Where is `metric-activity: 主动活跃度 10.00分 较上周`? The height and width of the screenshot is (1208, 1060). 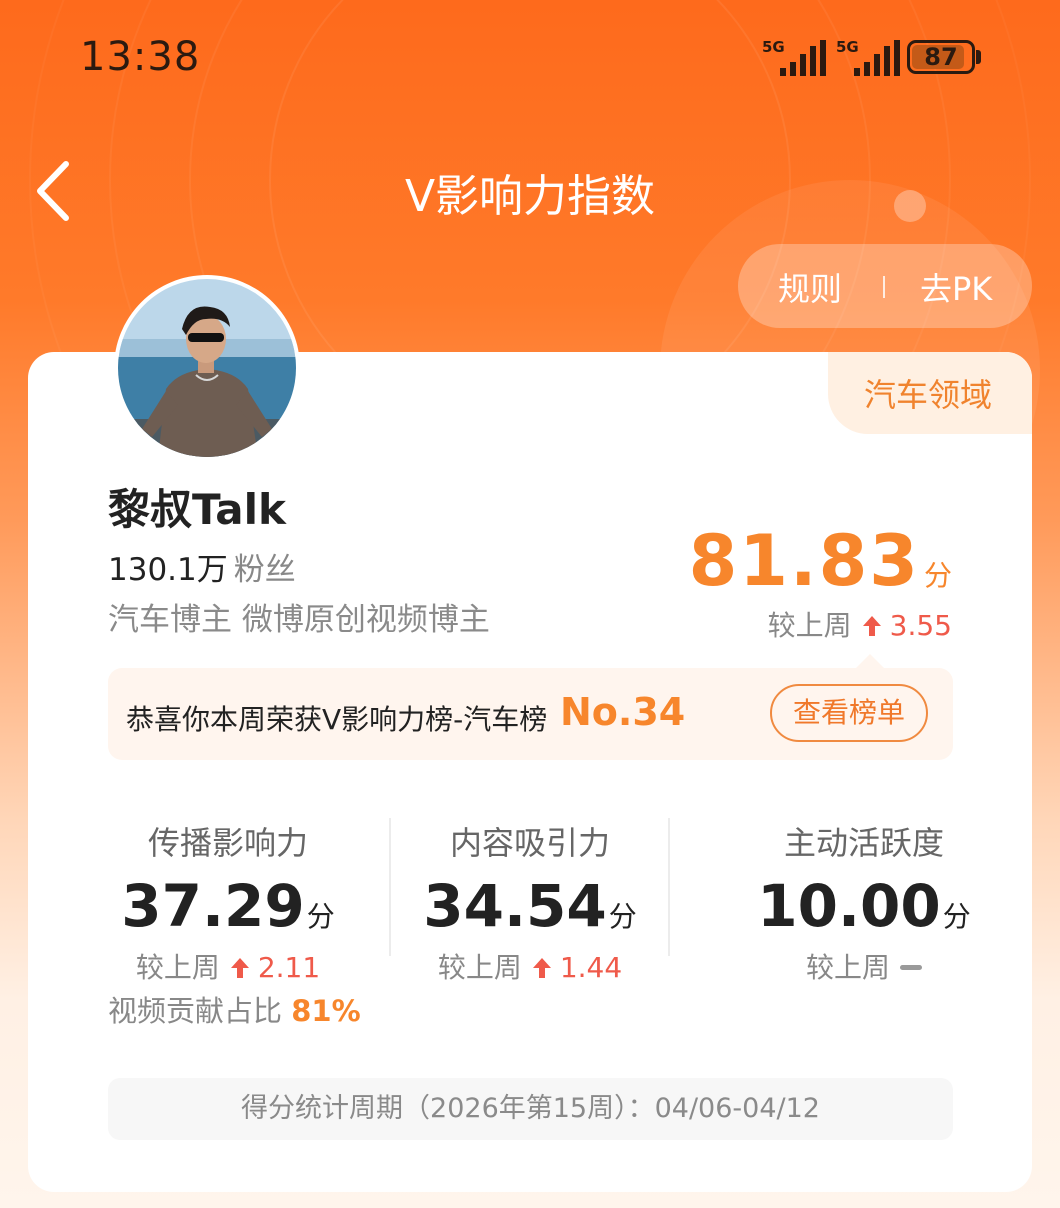 metric-activity: 主动活跃度 10.00分 较上周 is located at coordinates (864, 902).